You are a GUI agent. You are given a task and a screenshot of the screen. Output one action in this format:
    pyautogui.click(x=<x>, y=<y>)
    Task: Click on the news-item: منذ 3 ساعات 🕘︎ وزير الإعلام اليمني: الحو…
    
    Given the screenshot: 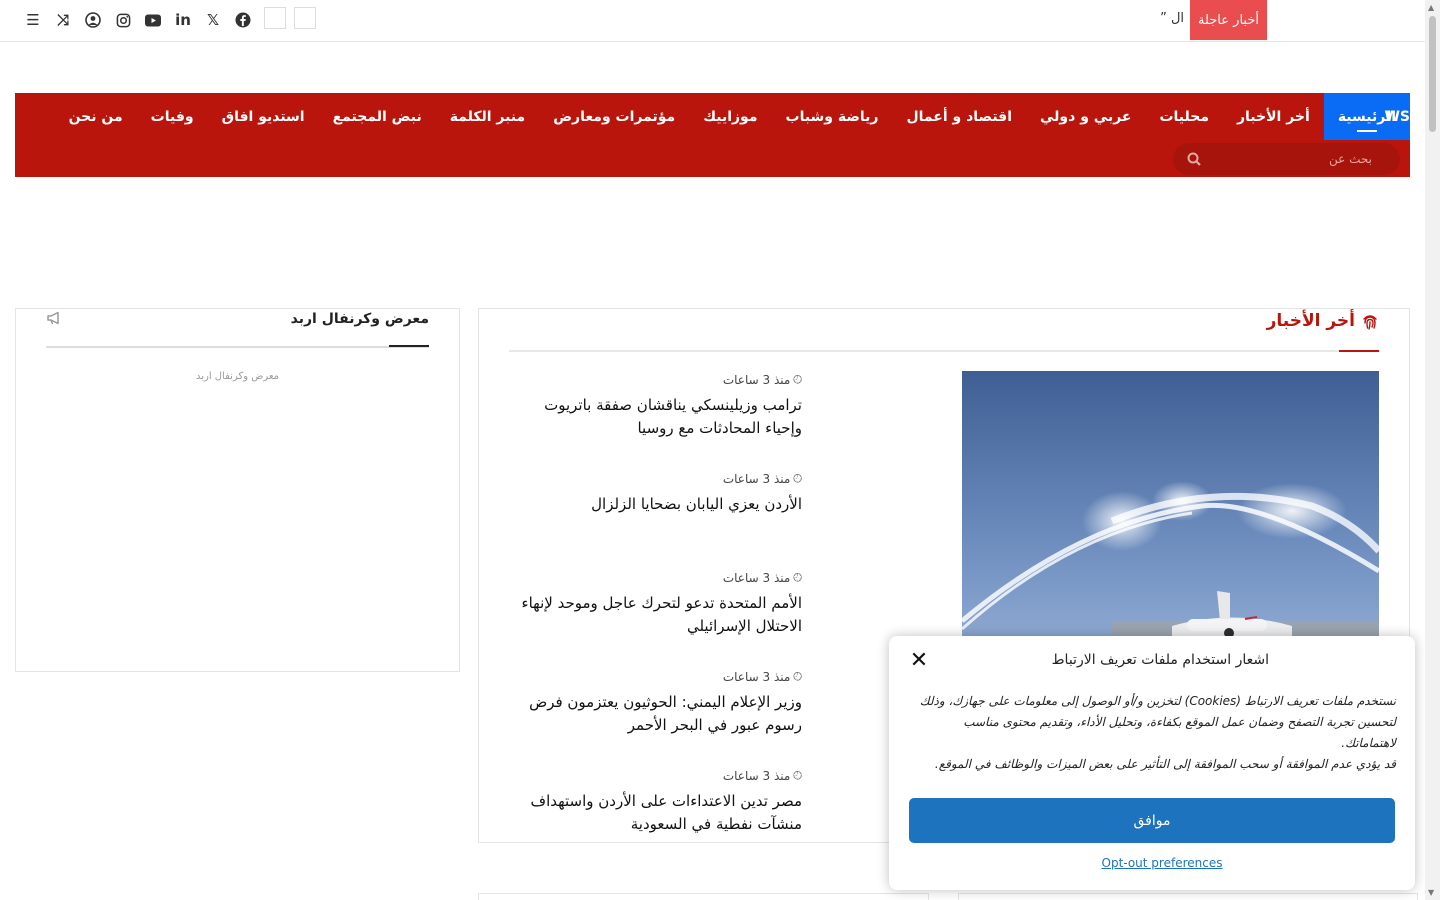 What is the action you would take?
    pyautogui.click(x=655, y=702)
    